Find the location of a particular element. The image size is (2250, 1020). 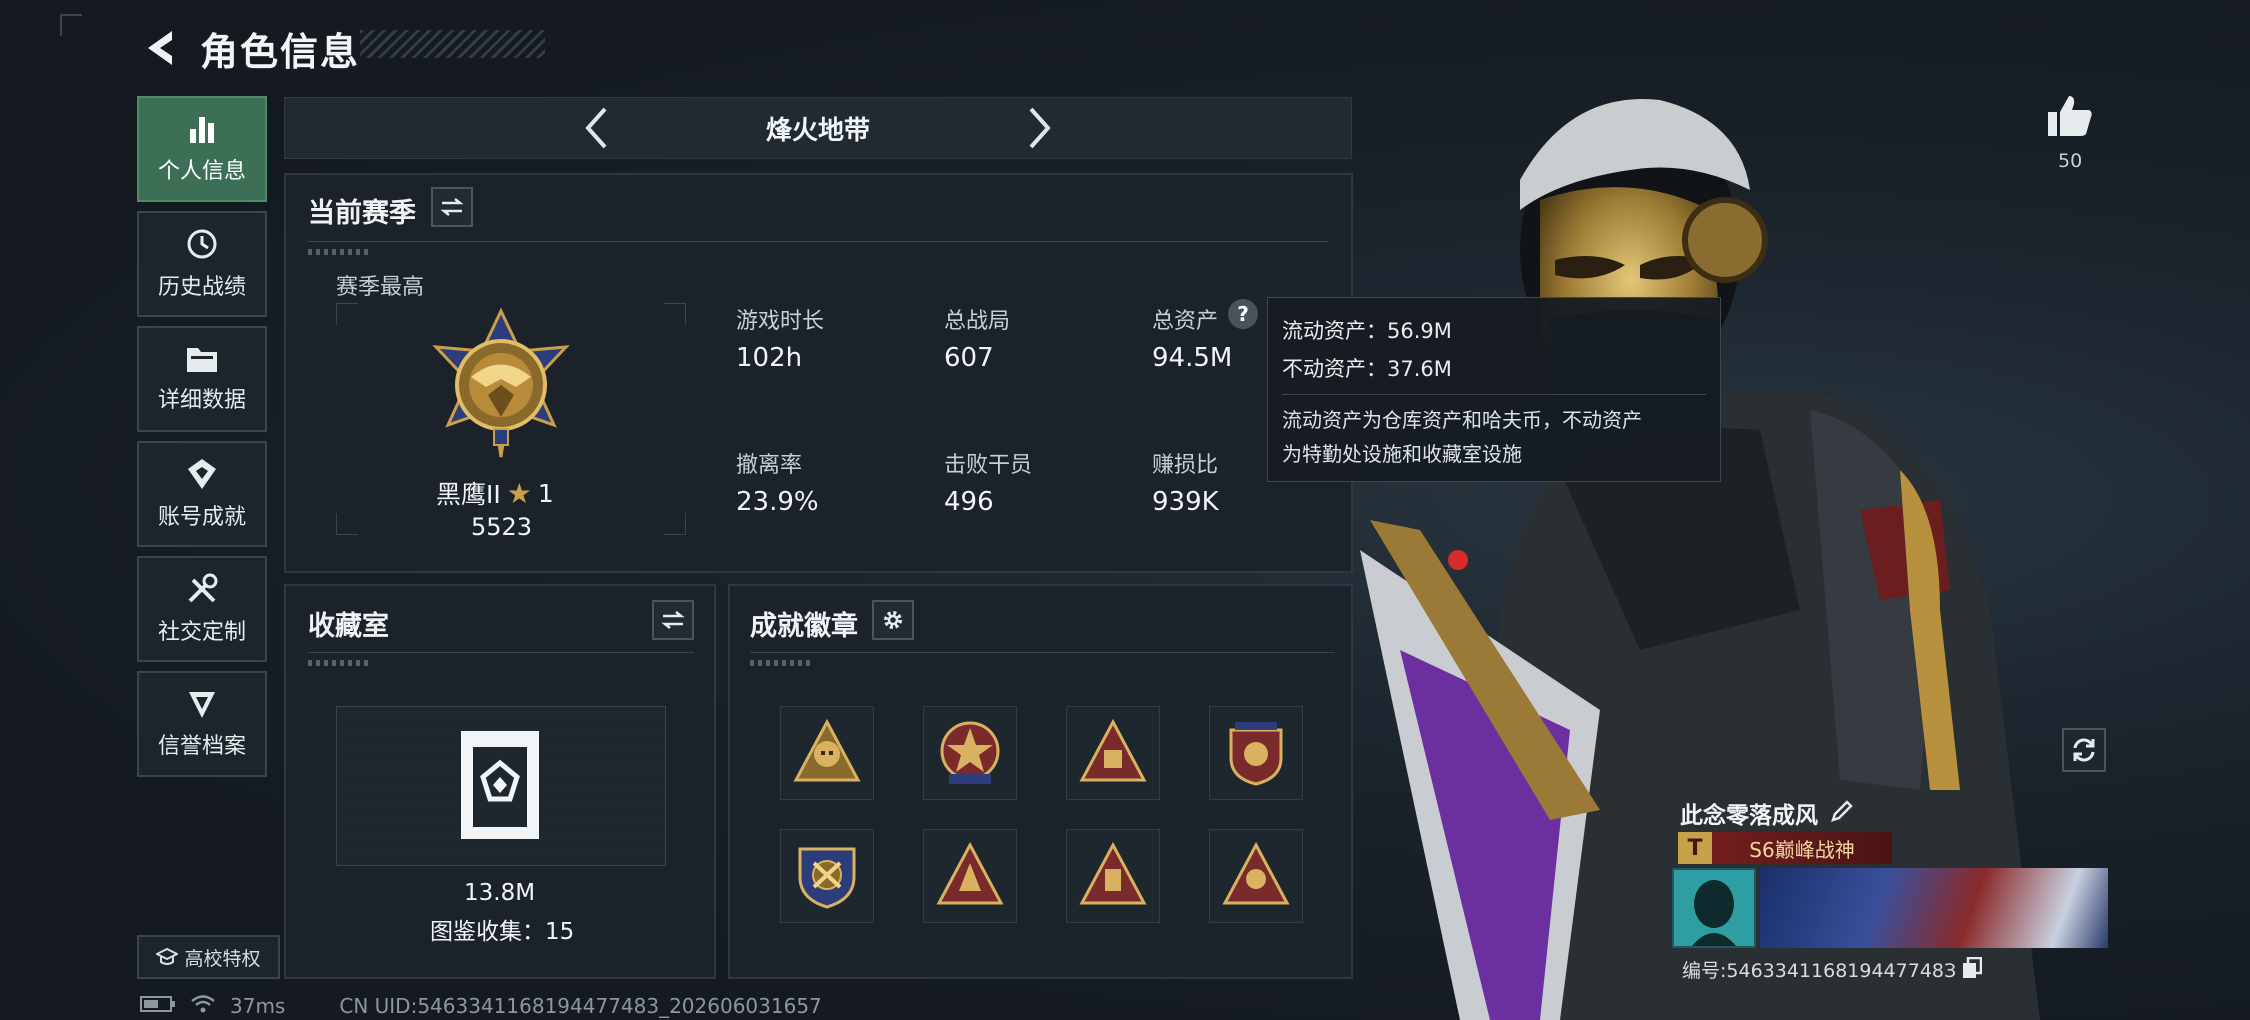

chevron-left-icon is located at coordinates (596, 128).